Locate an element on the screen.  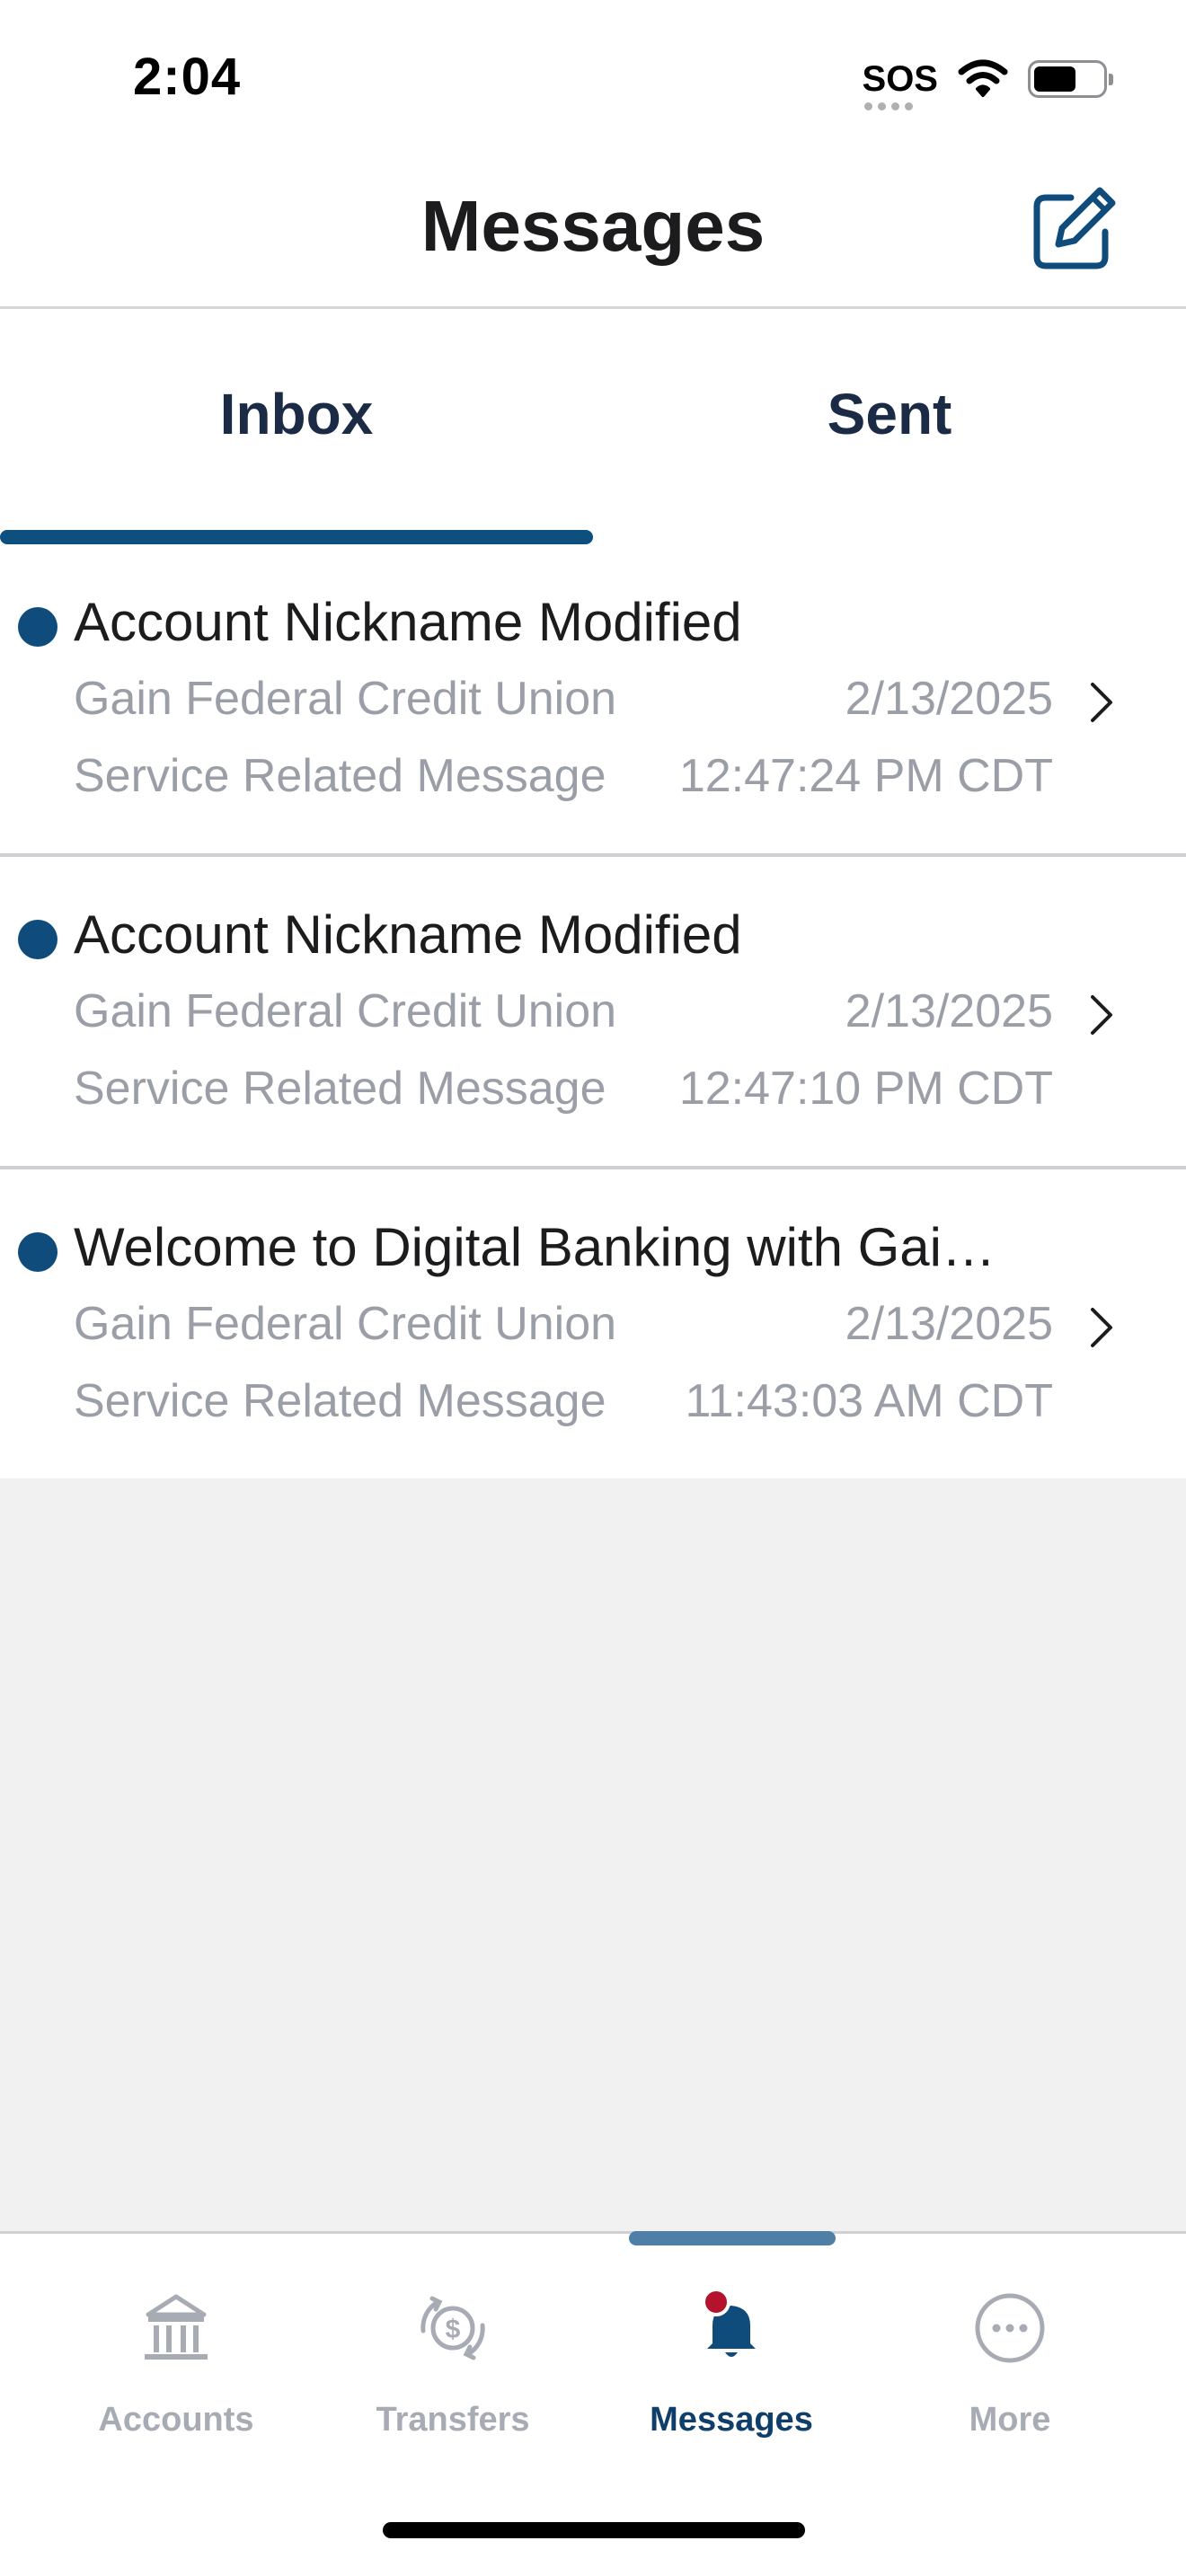
compose-icon is located at coordinates (1074, 228).